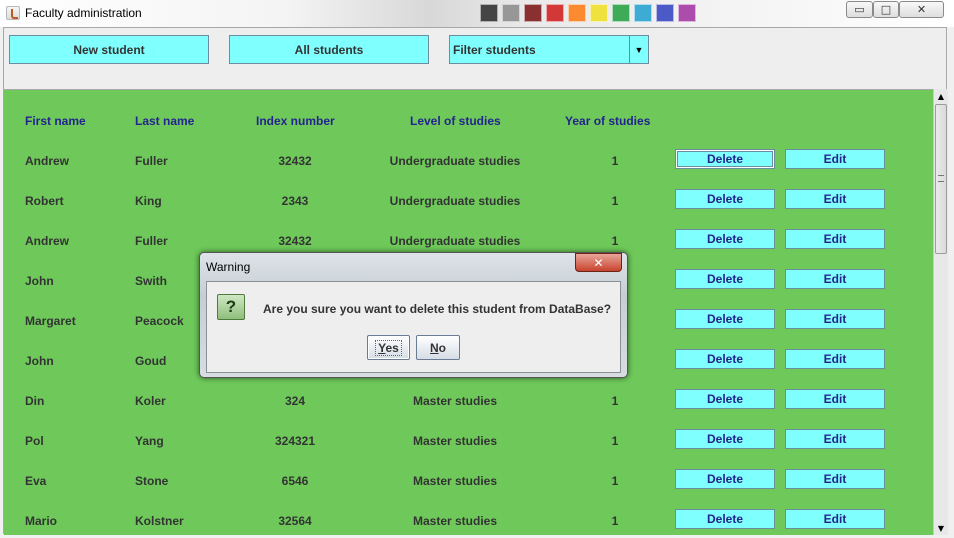  I want to click on filter-students-value: Filter students, so click(494, 50).